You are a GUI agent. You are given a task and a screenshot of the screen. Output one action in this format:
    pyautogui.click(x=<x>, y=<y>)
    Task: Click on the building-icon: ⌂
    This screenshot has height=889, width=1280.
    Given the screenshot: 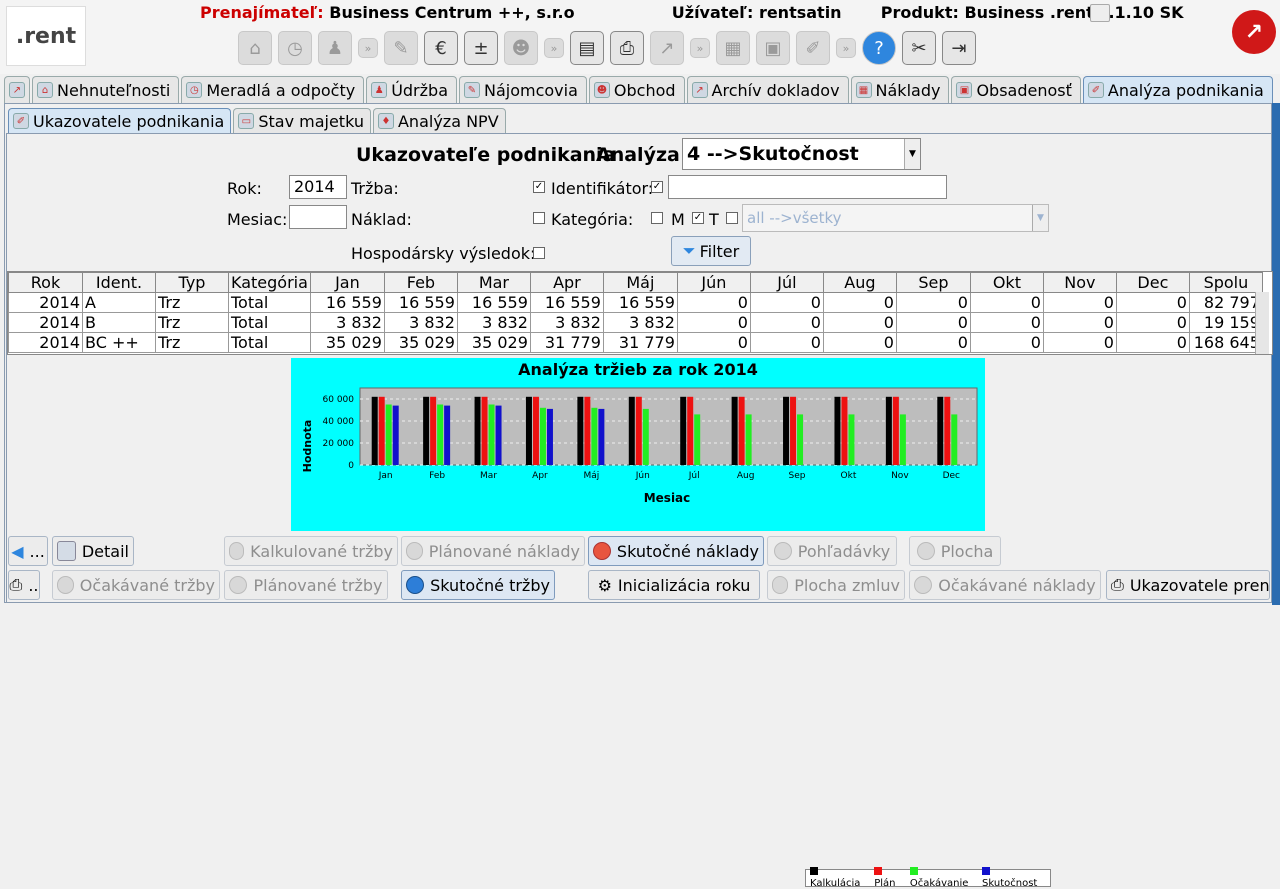 What is the action you would take?
    pyautogui.click(x=255, y=48)
    